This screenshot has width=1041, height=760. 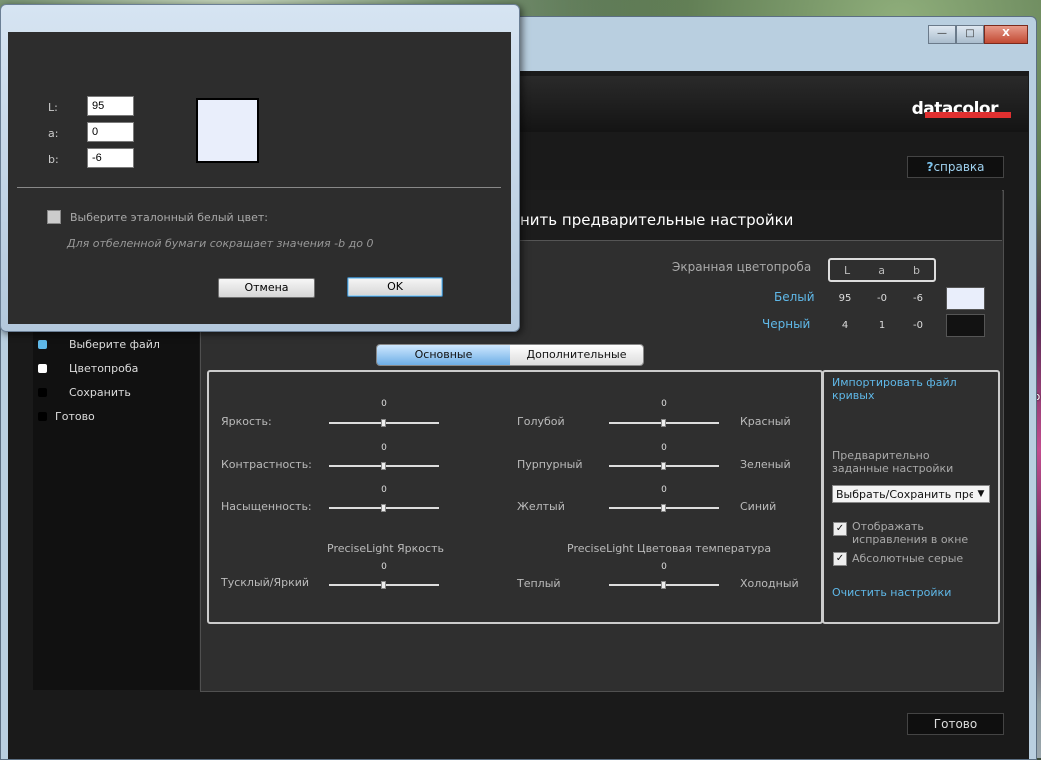 What do you see at coordinates (266, 506) in the screenshot?
I see `saturation-label: Насыщенность:` at bounding box center [266, 506].